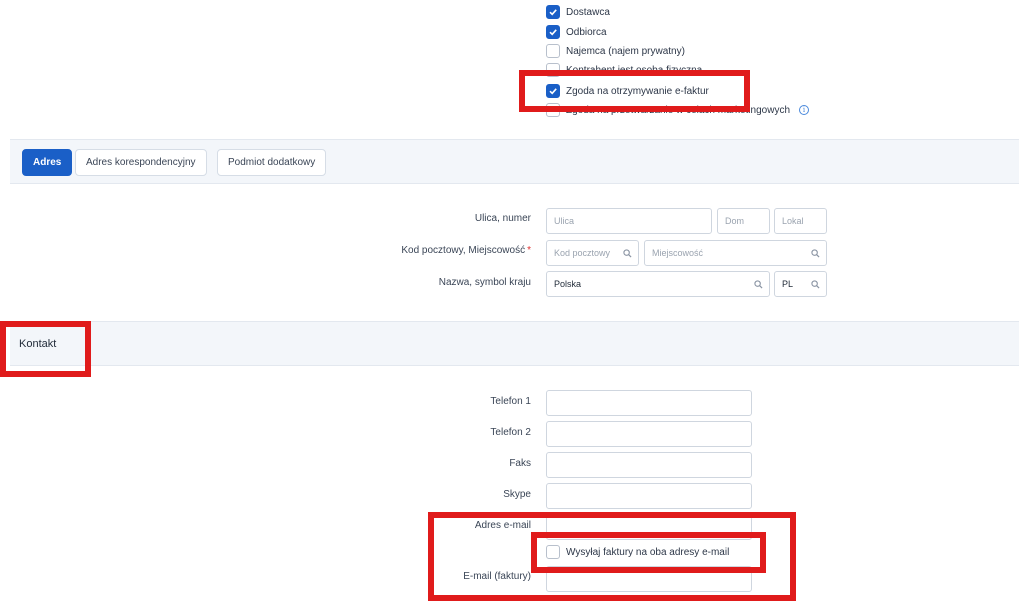  What do you see at coordinates (658, 284) in the screenshot?
I see `country-name-input: Polska` at bounding box center [658, 284].